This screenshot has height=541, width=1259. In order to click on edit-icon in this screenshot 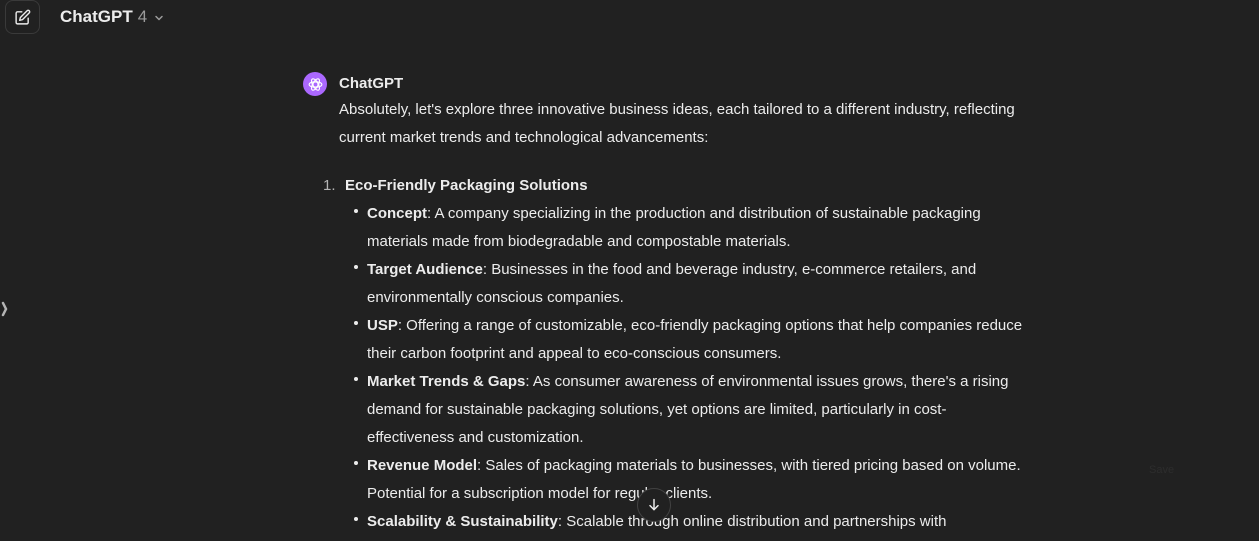, I will do `click(23, 17)`.